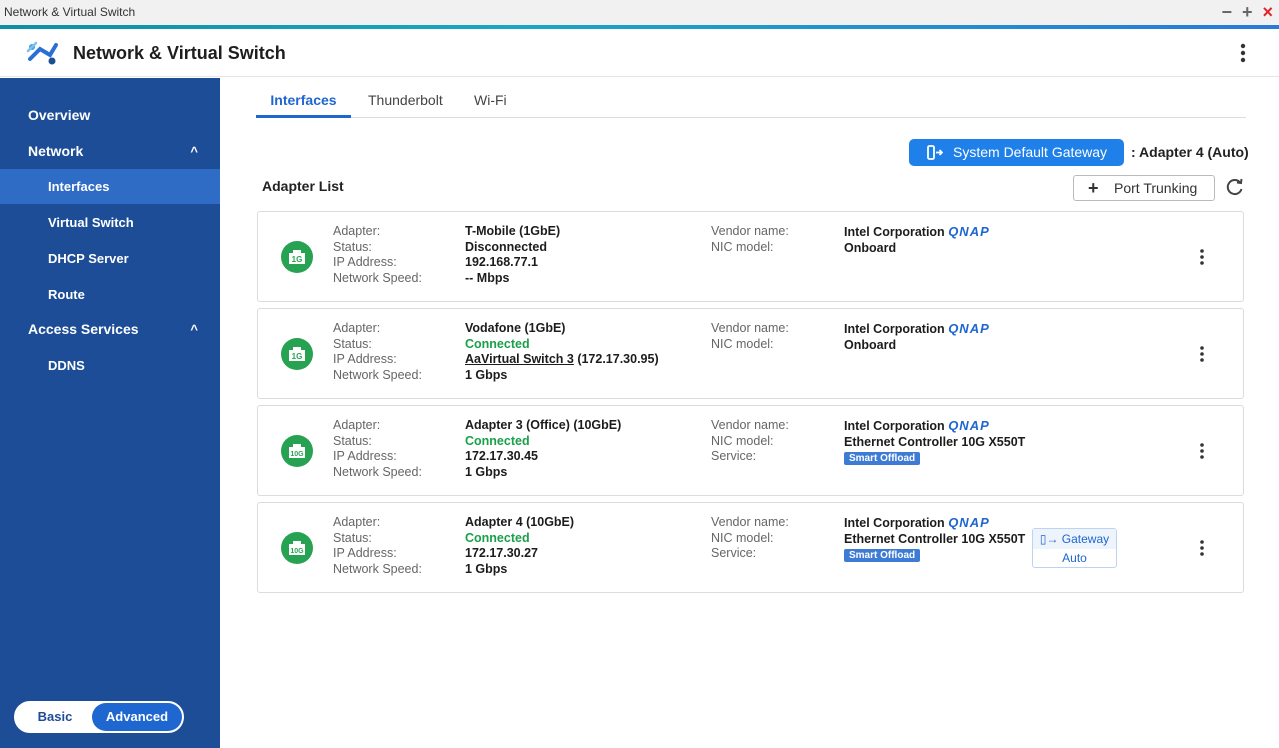 This screenshot has width=1279, height=748. I want to click on adapter-list-title: Adapter List, so click(303, 186).